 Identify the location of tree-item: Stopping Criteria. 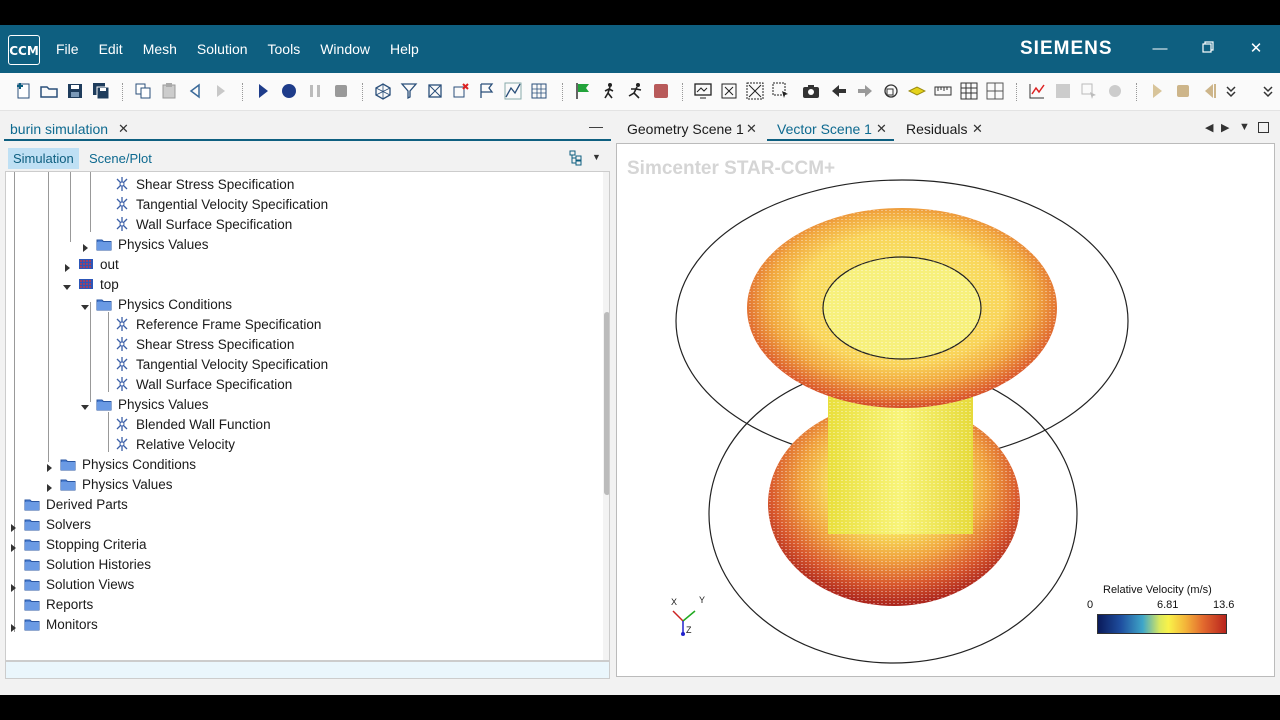
(85, 544).